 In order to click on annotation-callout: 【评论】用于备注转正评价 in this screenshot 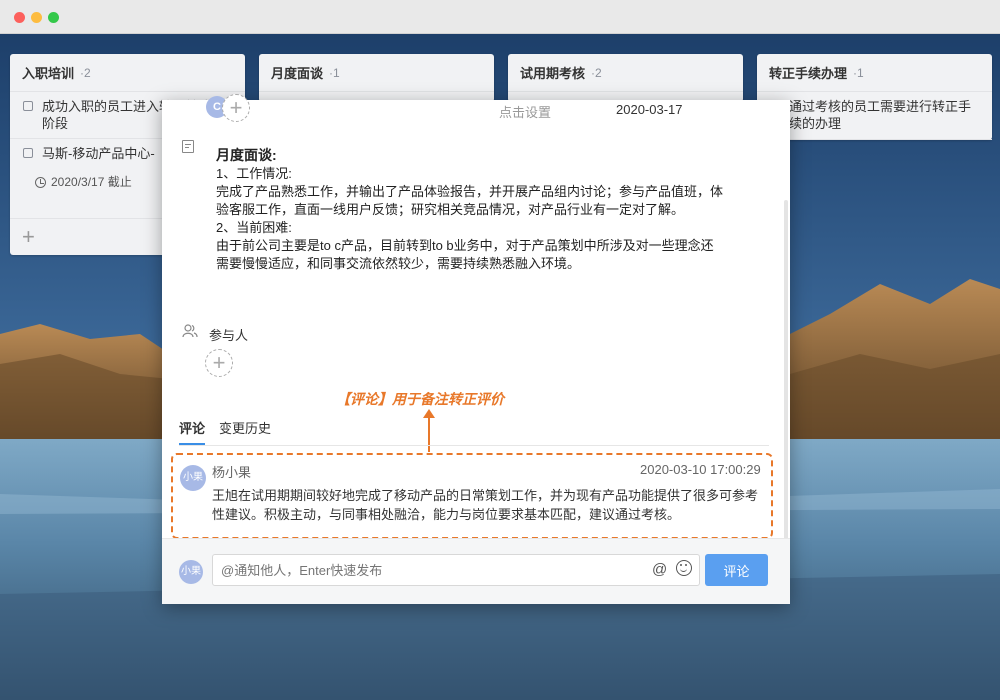, I will do `click(420, 399)`.